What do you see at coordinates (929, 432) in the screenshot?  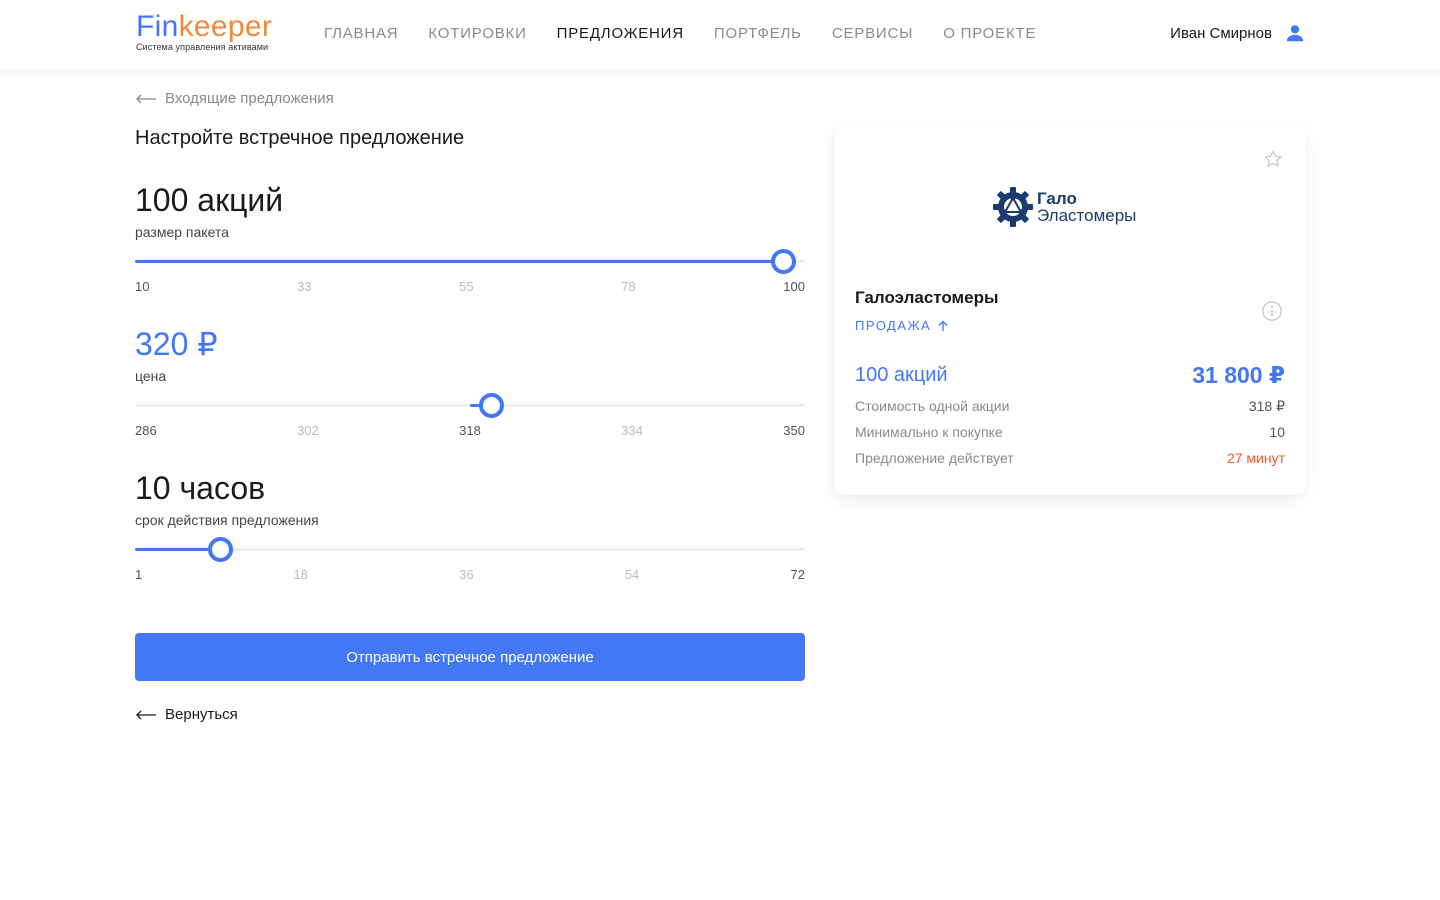 I see `row-key: Минимально к покупке` at bounding box center [929, 432].